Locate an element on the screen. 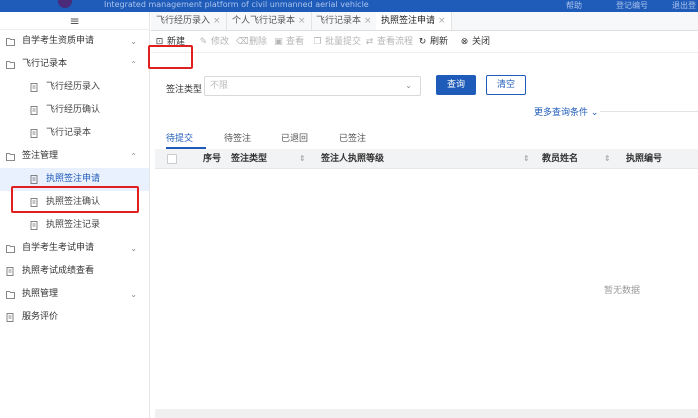 The image size is (698, 418). view-process-button: ⇄ 查看流程 is located at coordinates (388, 42).